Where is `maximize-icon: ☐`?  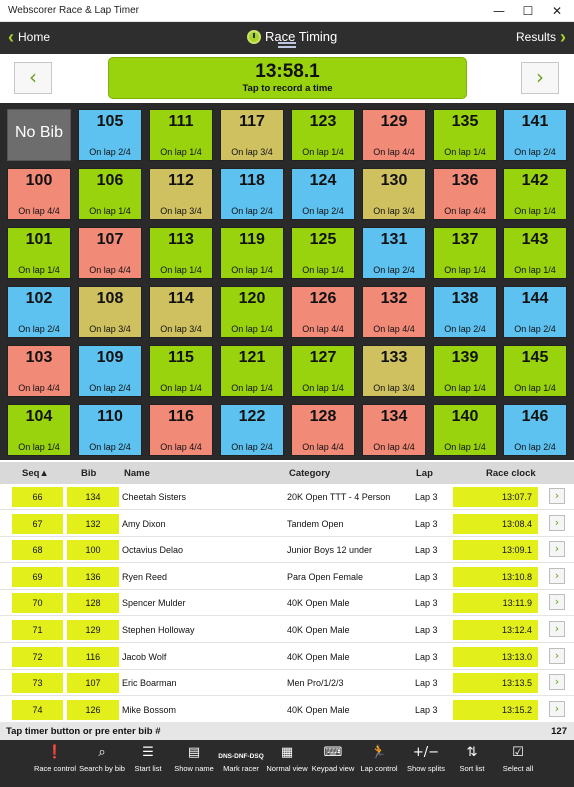 maximize-icon: ☐ is located at coordinates (528, 11).